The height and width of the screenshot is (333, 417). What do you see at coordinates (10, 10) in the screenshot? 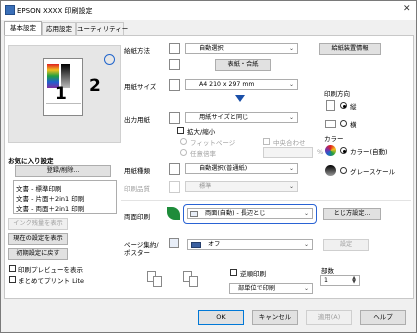
I see `printer-icon` at bounding box center [10, 10].